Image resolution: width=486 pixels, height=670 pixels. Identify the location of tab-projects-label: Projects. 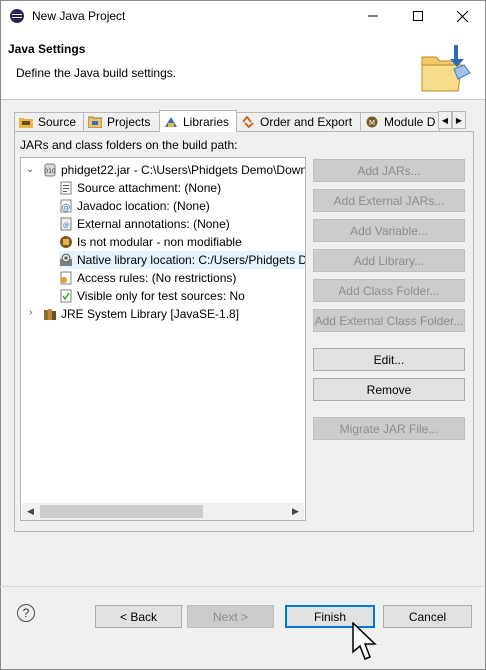
(129, 122).